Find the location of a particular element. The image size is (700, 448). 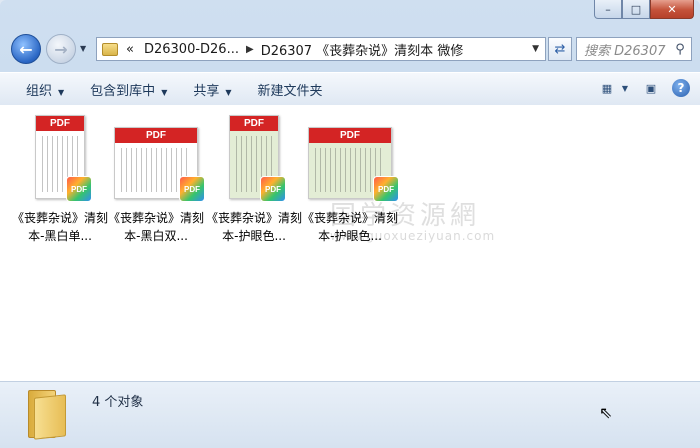

back-arrow-icon: ← is located at coordinates (26, 49).